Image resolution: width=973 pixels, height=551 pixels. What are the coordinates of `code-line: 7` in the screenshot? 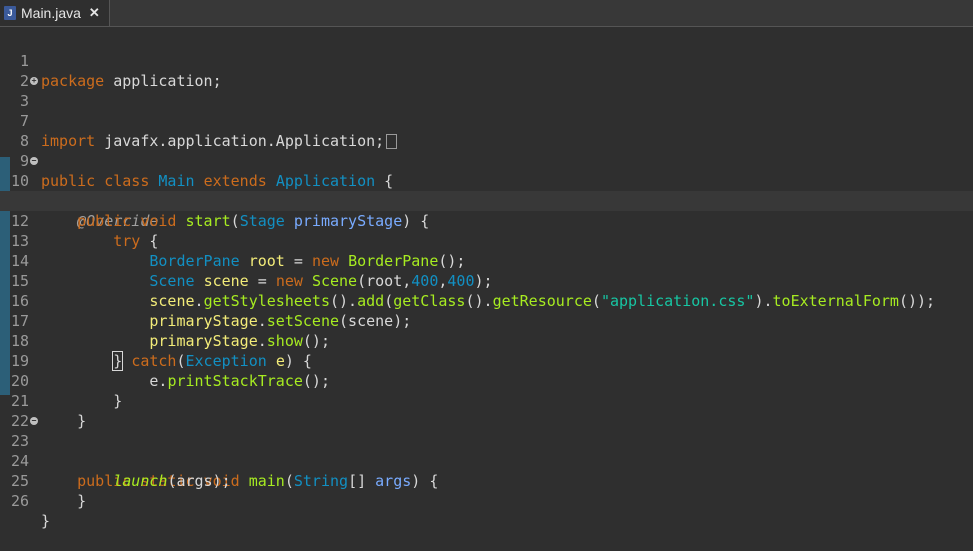 It's located at (486, 110).